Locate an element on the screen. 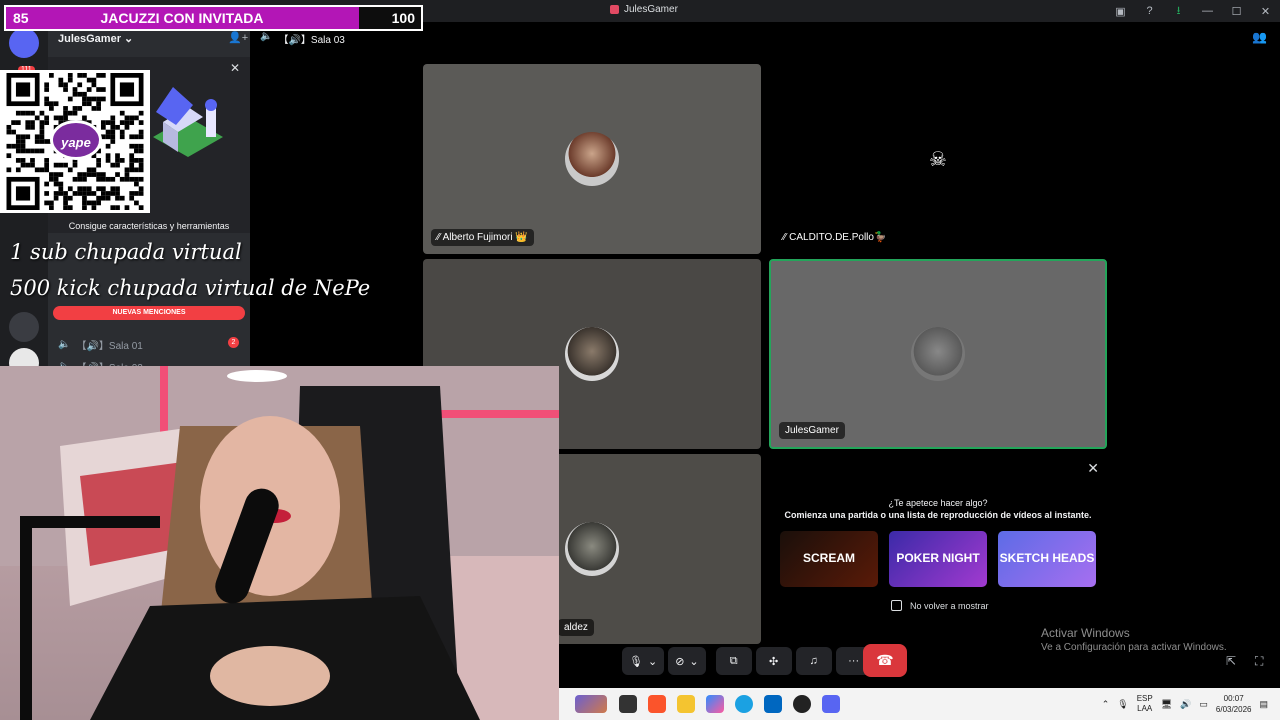 The height and width of the screenshot is (720, 1280). participant-tile-speaking: JulesGamer is located at coordinates (938, 354).